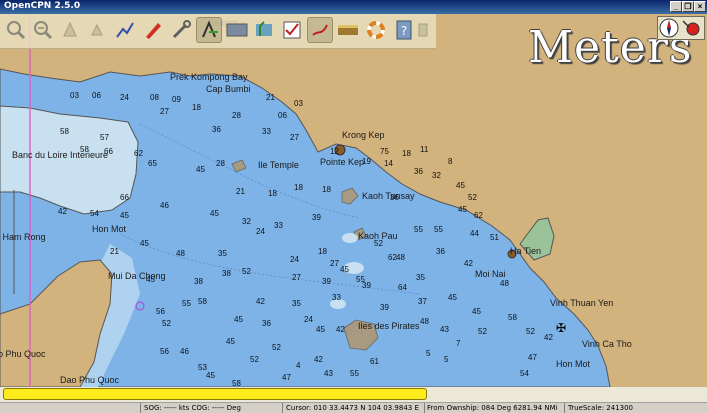  I want to click on text-icon, so click(237, 30).